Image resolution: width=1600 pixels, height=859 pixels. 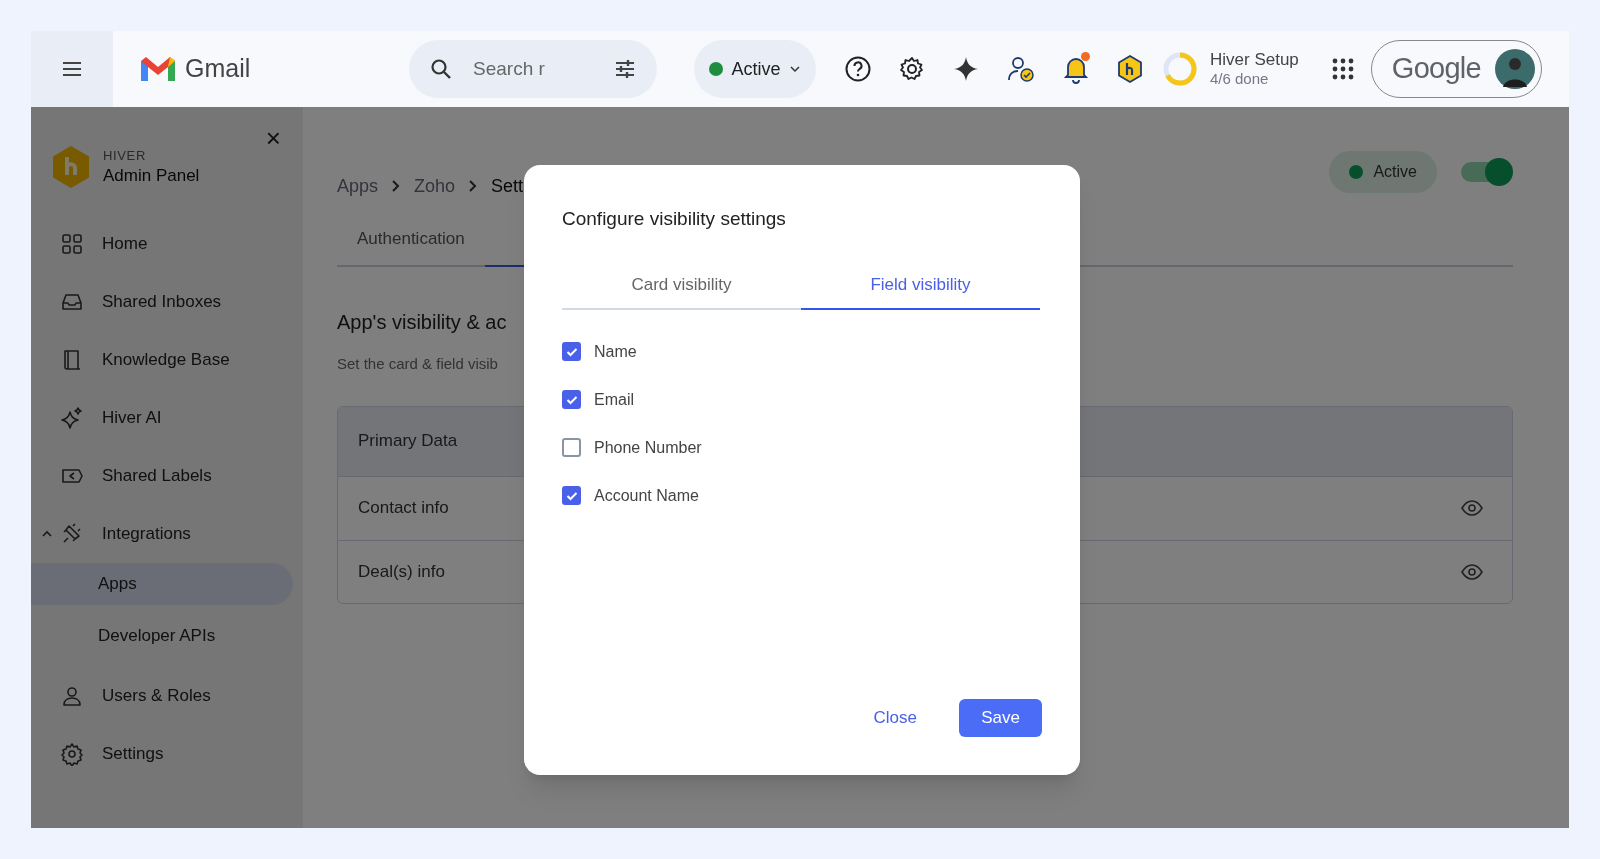 What do you see at coordinates (435, 186) in the screenshot?
I see `breadcrumb-item: Zoho` at bounding box center [435, 186].